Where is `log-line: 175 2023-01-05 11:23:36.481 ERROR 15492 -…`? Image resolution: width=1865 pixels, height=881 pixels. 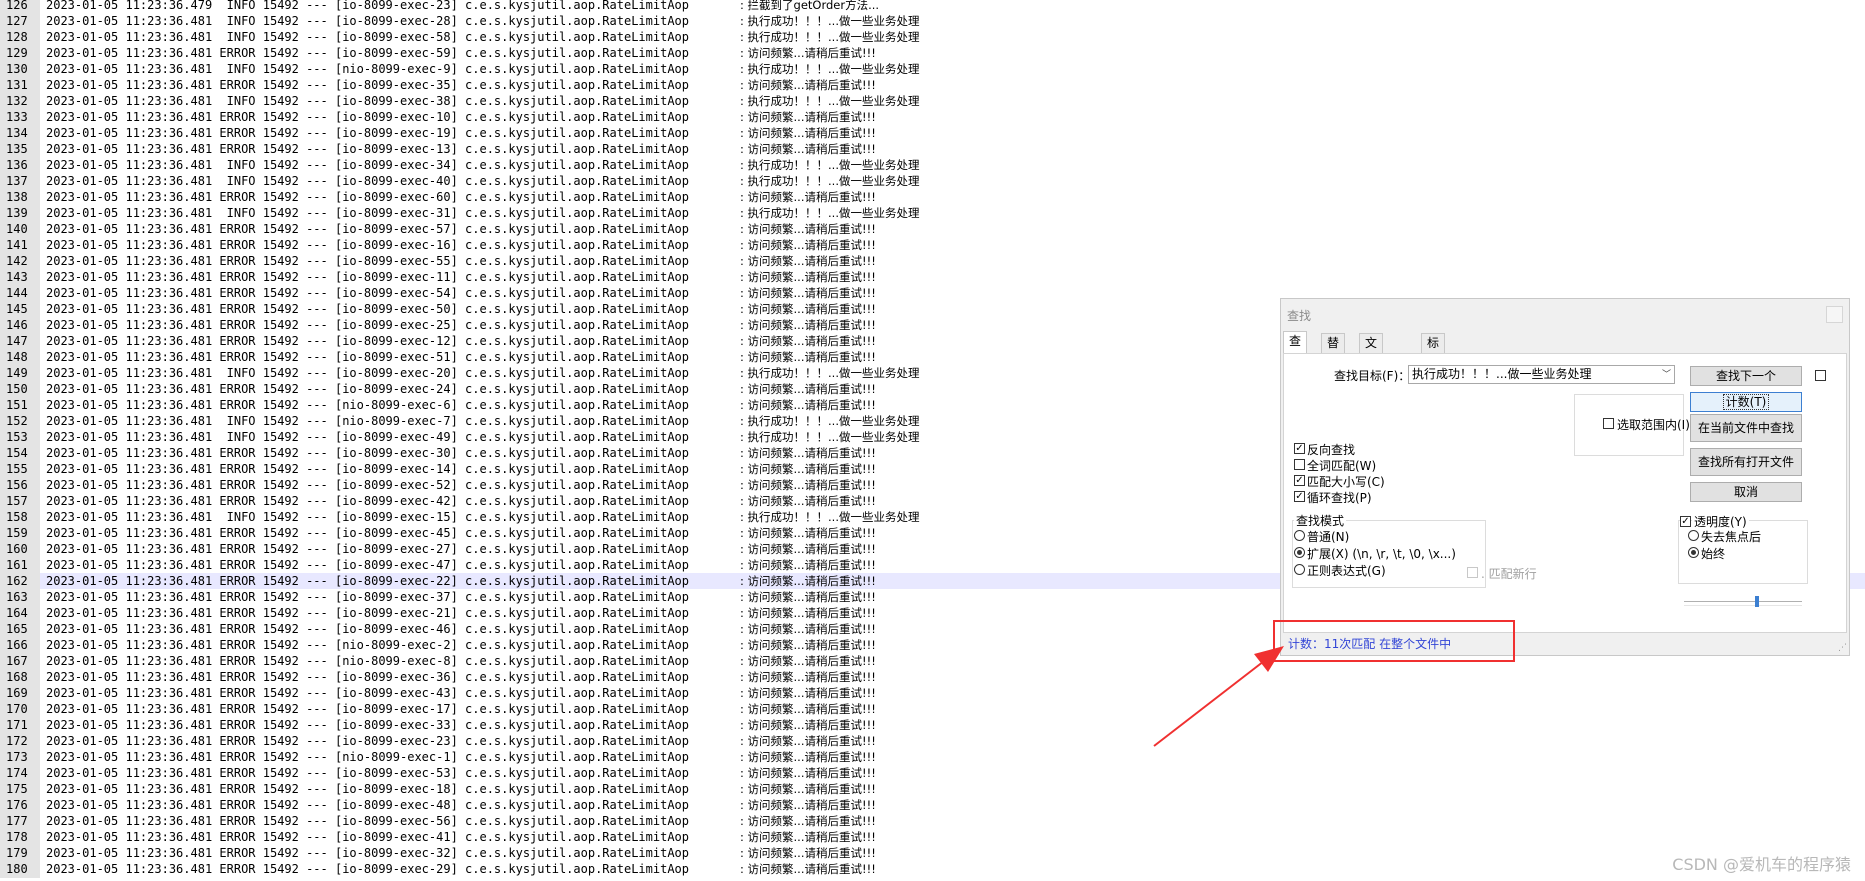
log-line: 175 2023-01-05 11:23:36.481 ERROR 15492 -… is located at coordinates (932, 789).